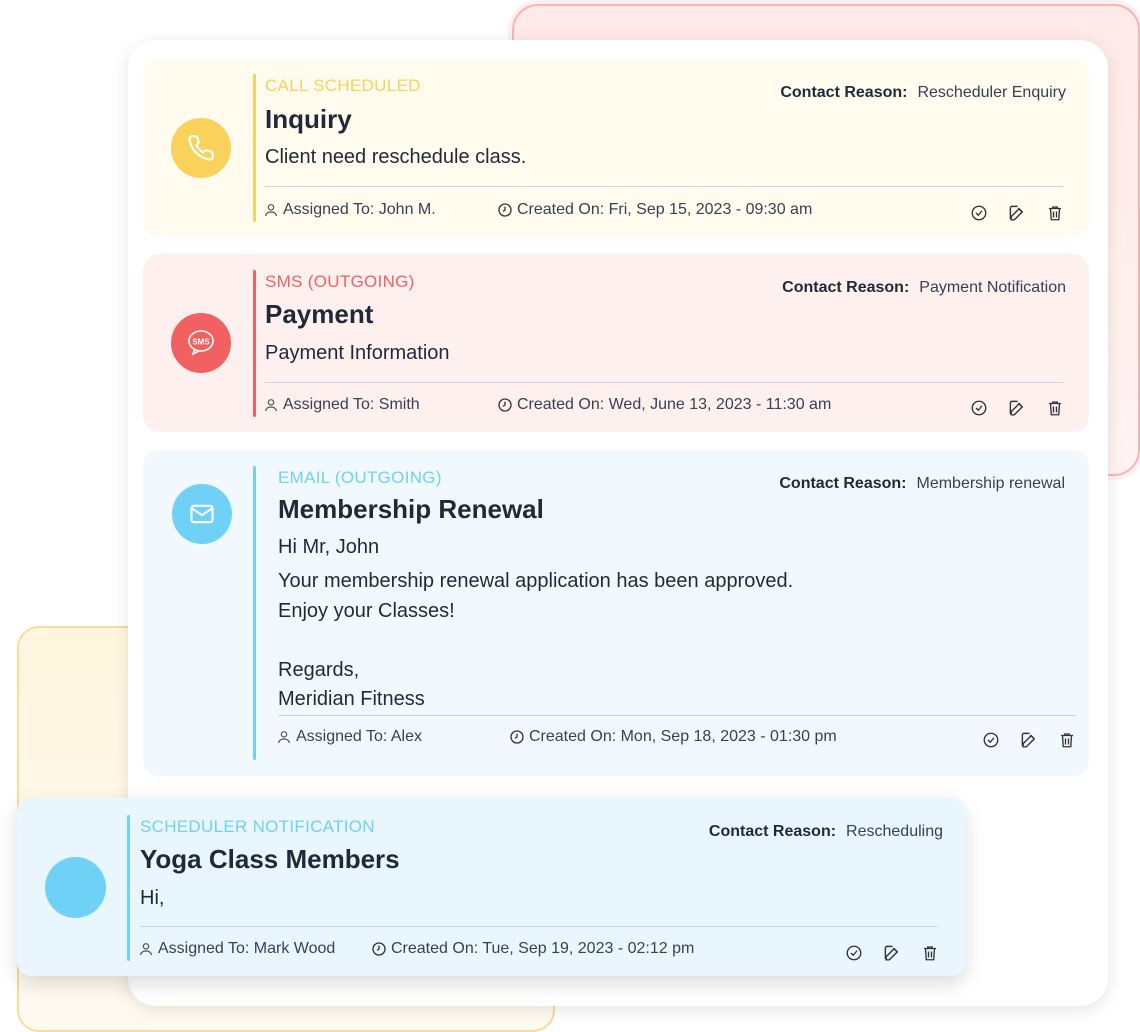  I want to click on card-body-line: Hi,, so click(152, 898).